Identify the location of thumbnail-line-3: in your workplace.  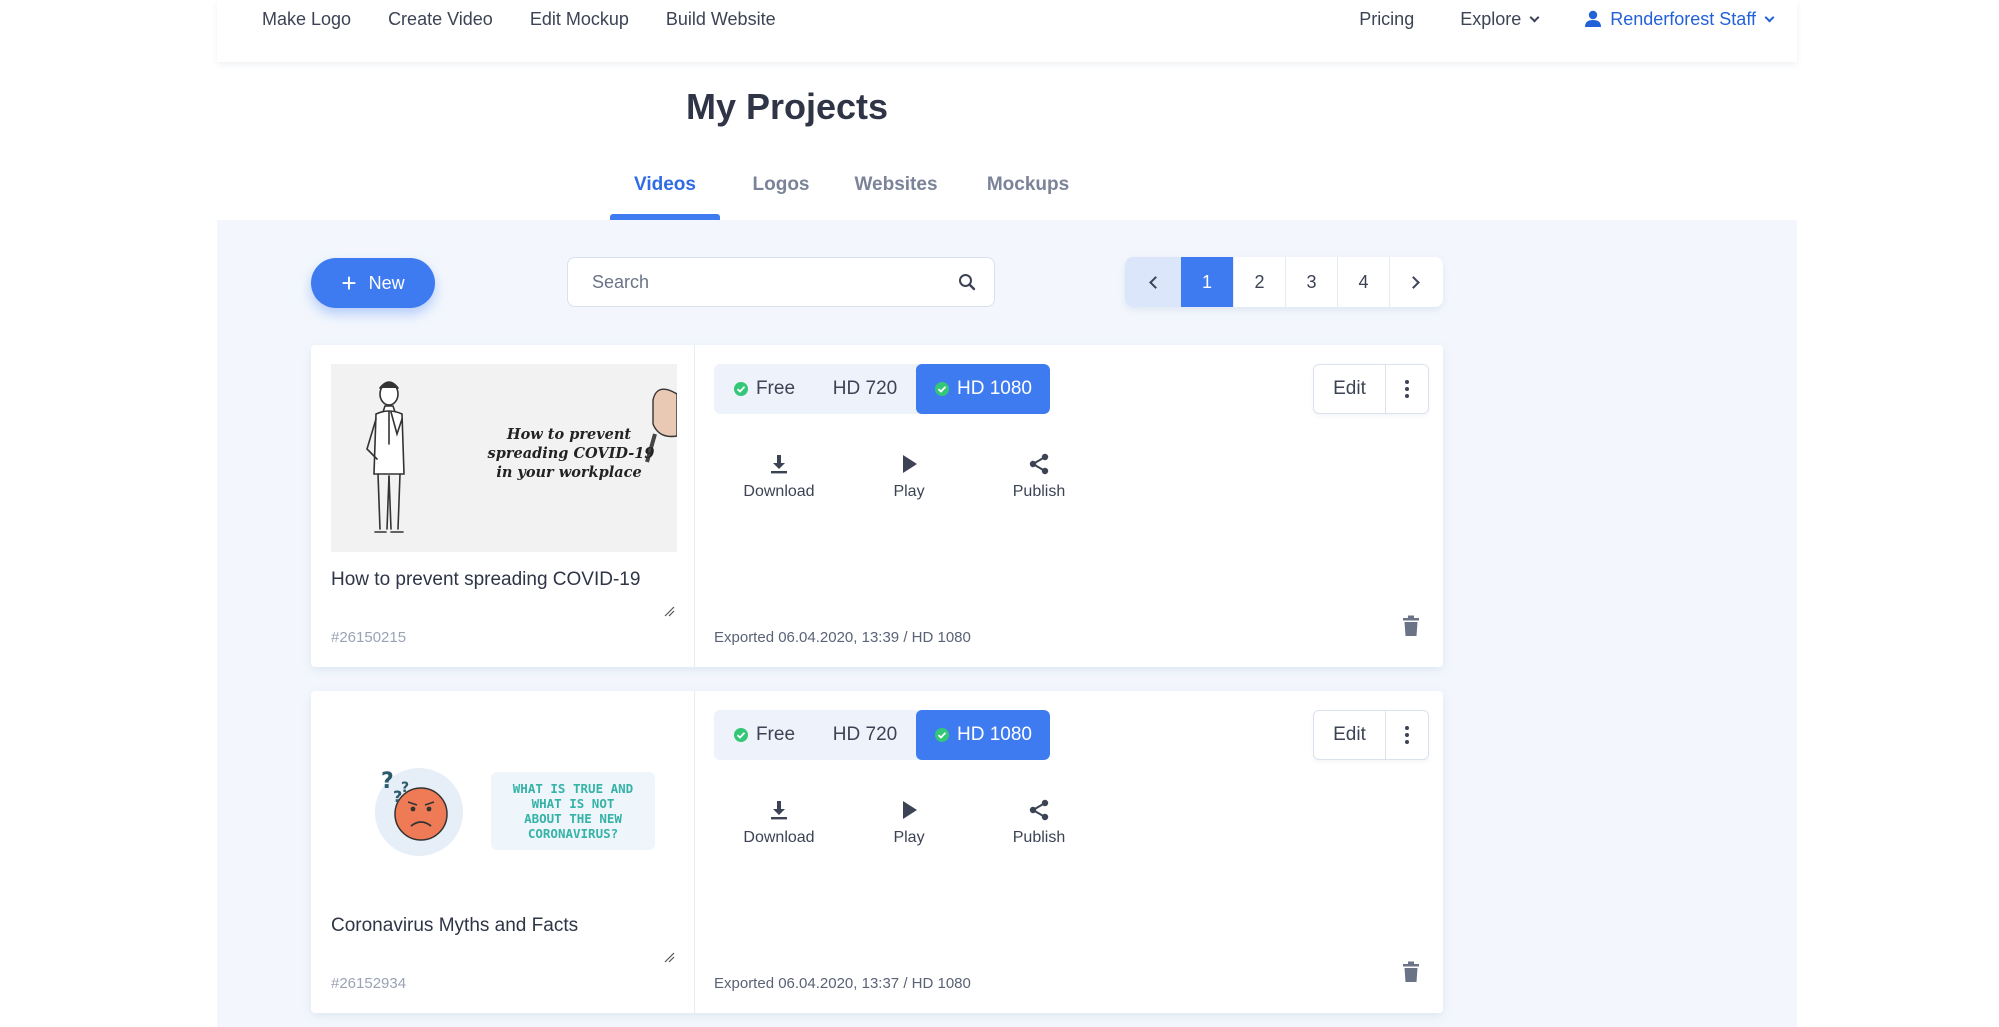
(568, 472).